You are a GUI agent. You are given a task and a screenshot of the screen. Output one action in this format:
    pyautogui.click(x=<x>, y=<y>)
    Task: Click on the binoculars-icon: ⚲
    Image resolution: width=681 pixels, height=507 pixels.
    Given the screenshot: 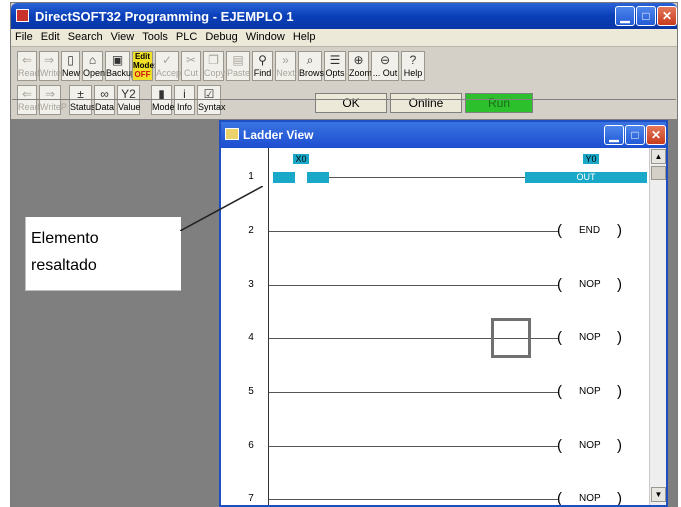 What is the action you would take?
    pyautogui.click(x=262, y=60)
    